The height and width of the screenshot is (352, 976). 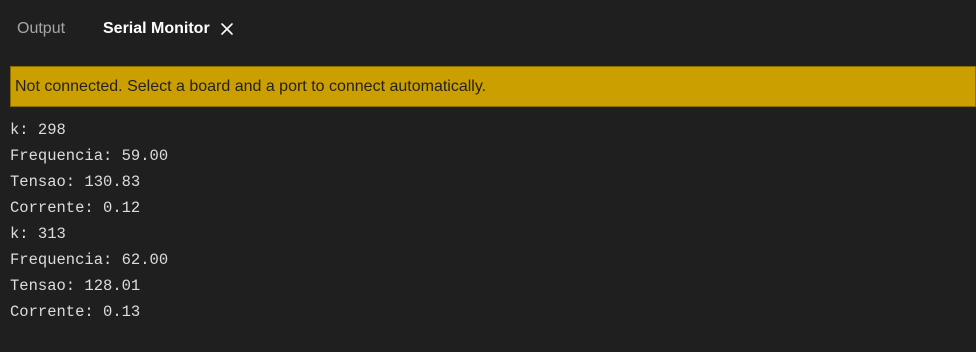 What do you see at coordinates (38, 234) in the screenshot?
I see `console-line: k: 313` at bounding box center [38, 234].